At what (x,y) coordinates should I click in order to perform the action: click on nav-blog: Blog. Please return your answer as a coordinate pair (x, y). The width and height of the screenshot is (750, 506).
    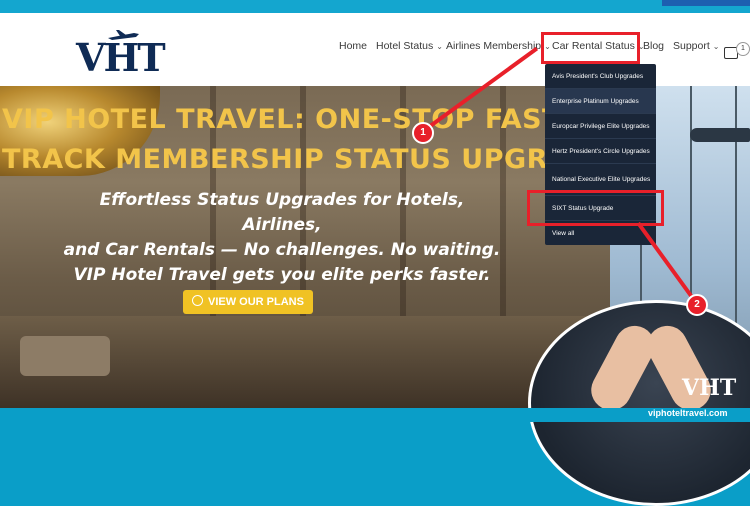
    Looking at the image, I should click on (653, 46).